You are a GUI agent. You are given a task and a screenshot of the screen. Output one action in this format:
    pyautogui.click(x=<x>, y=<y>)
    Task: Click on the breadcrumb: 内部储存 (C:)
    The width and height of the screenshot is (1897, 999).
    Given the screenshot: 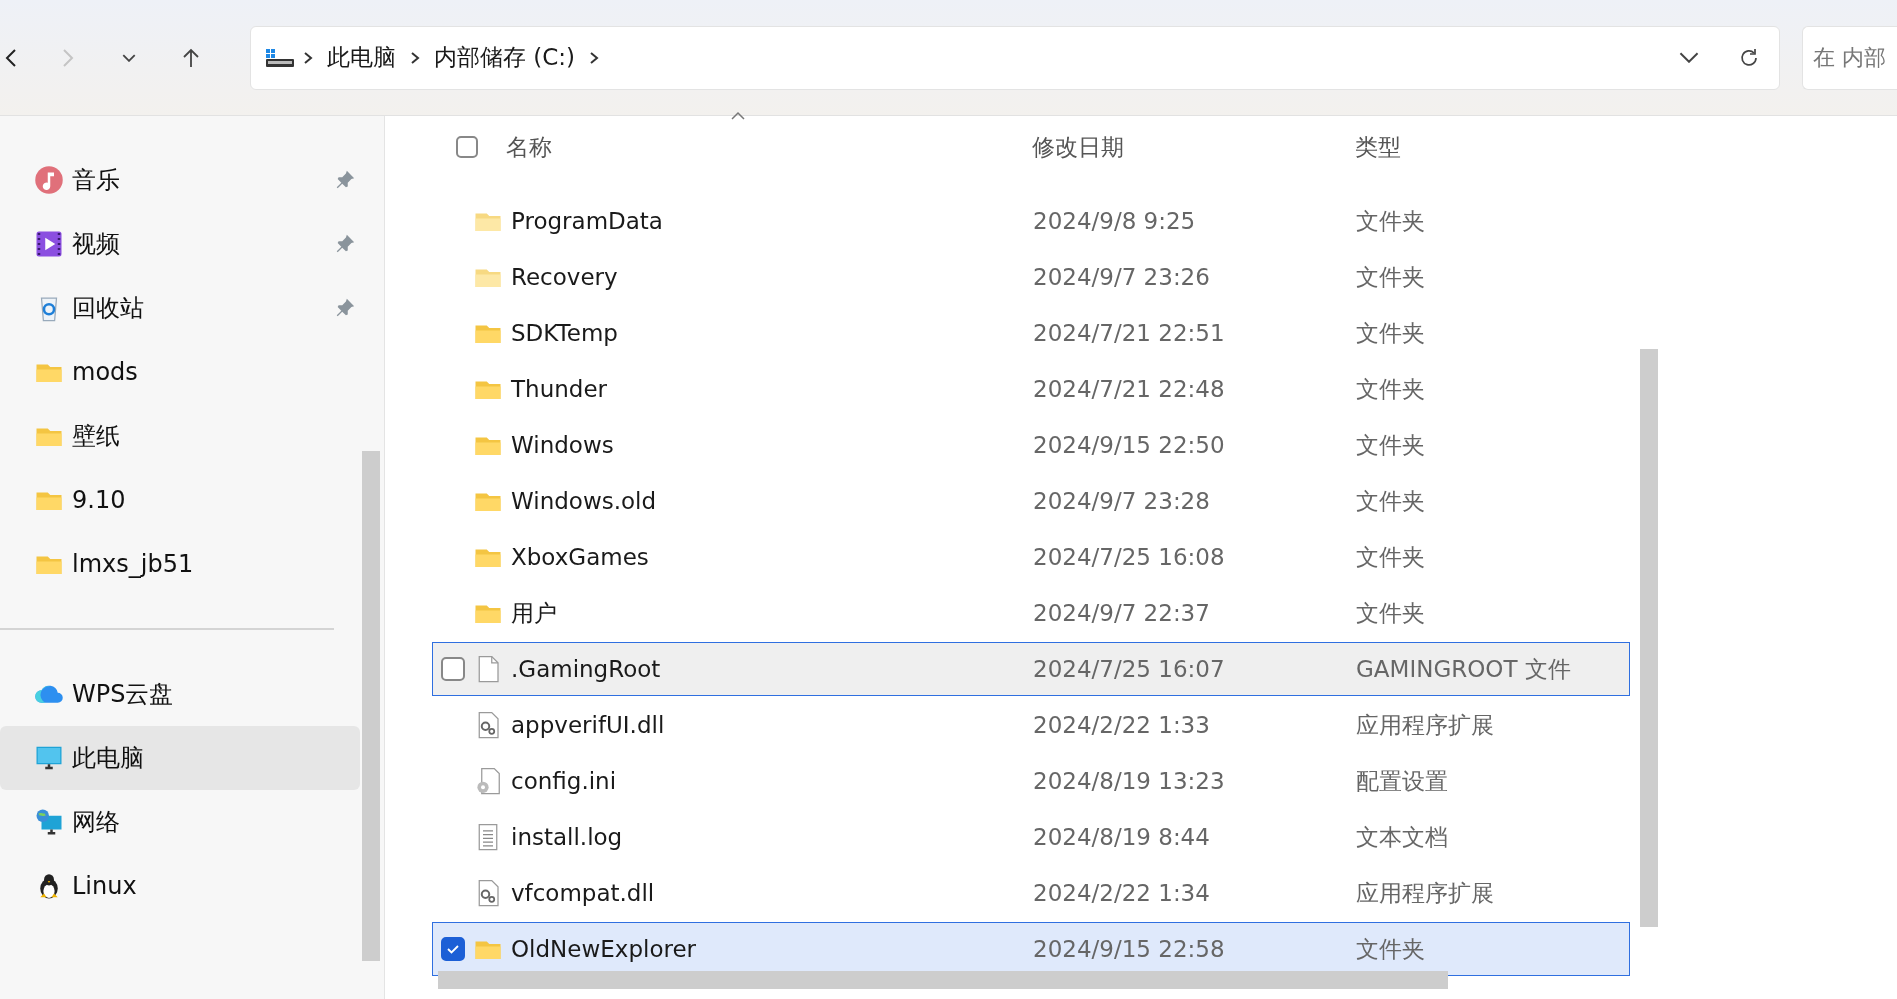 What is the action you would take?
    pyautogui.click(x=505, y=57)
    